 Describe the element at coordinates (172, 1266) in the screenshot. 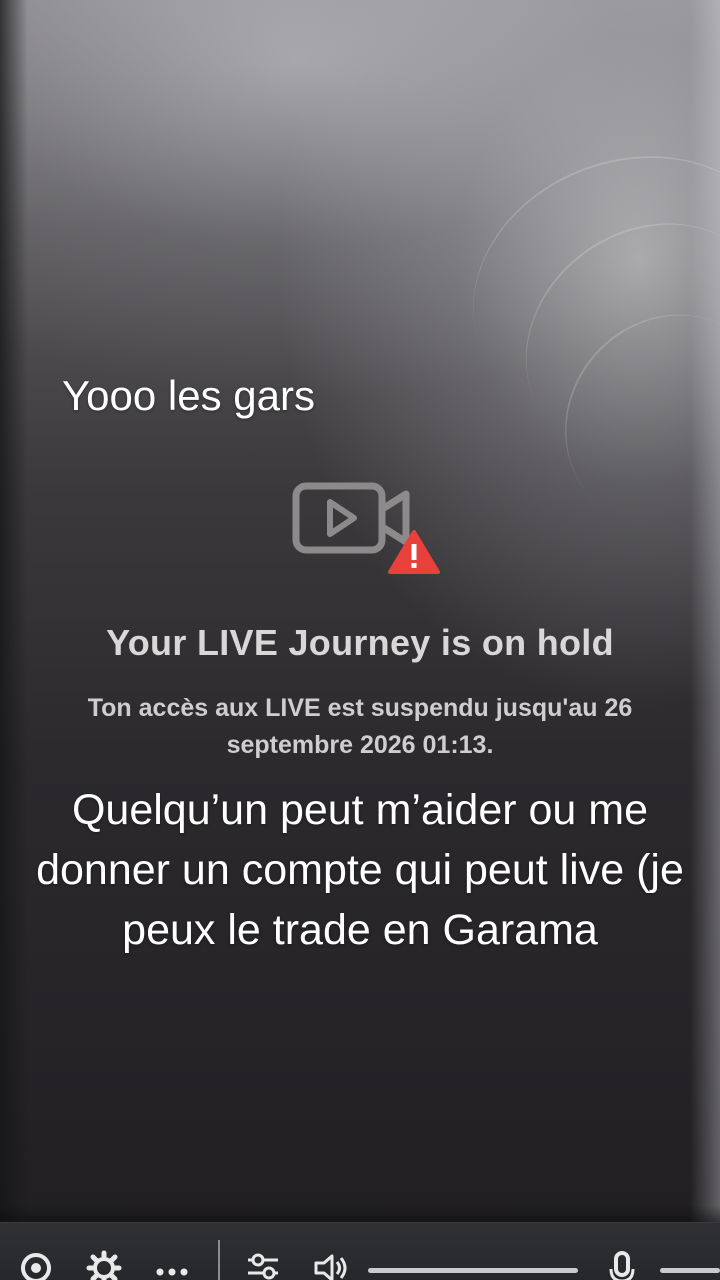

I see `more-icon` at that location.